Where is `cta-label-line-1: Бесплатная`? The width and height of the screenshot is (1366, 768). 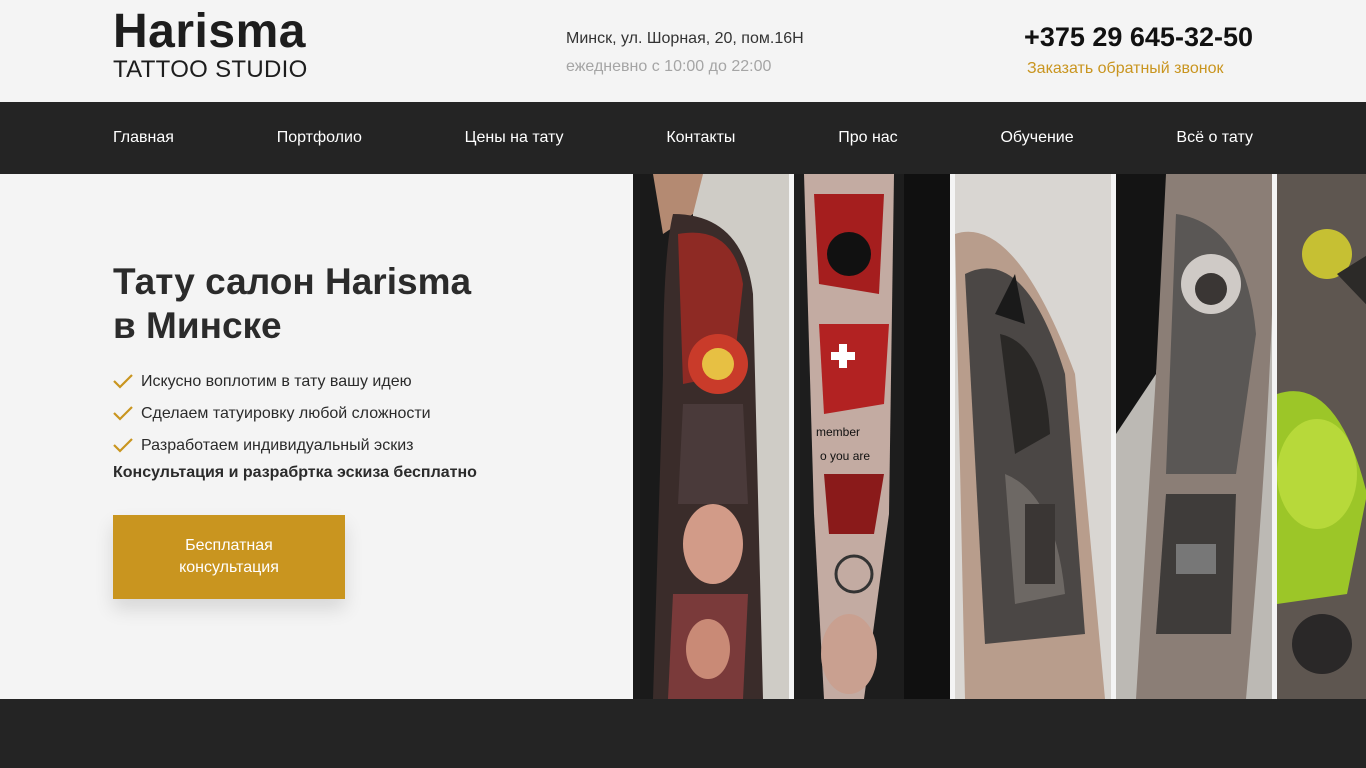
cta-label-line-1: Бесплатная is located at coordinates (229, 545).